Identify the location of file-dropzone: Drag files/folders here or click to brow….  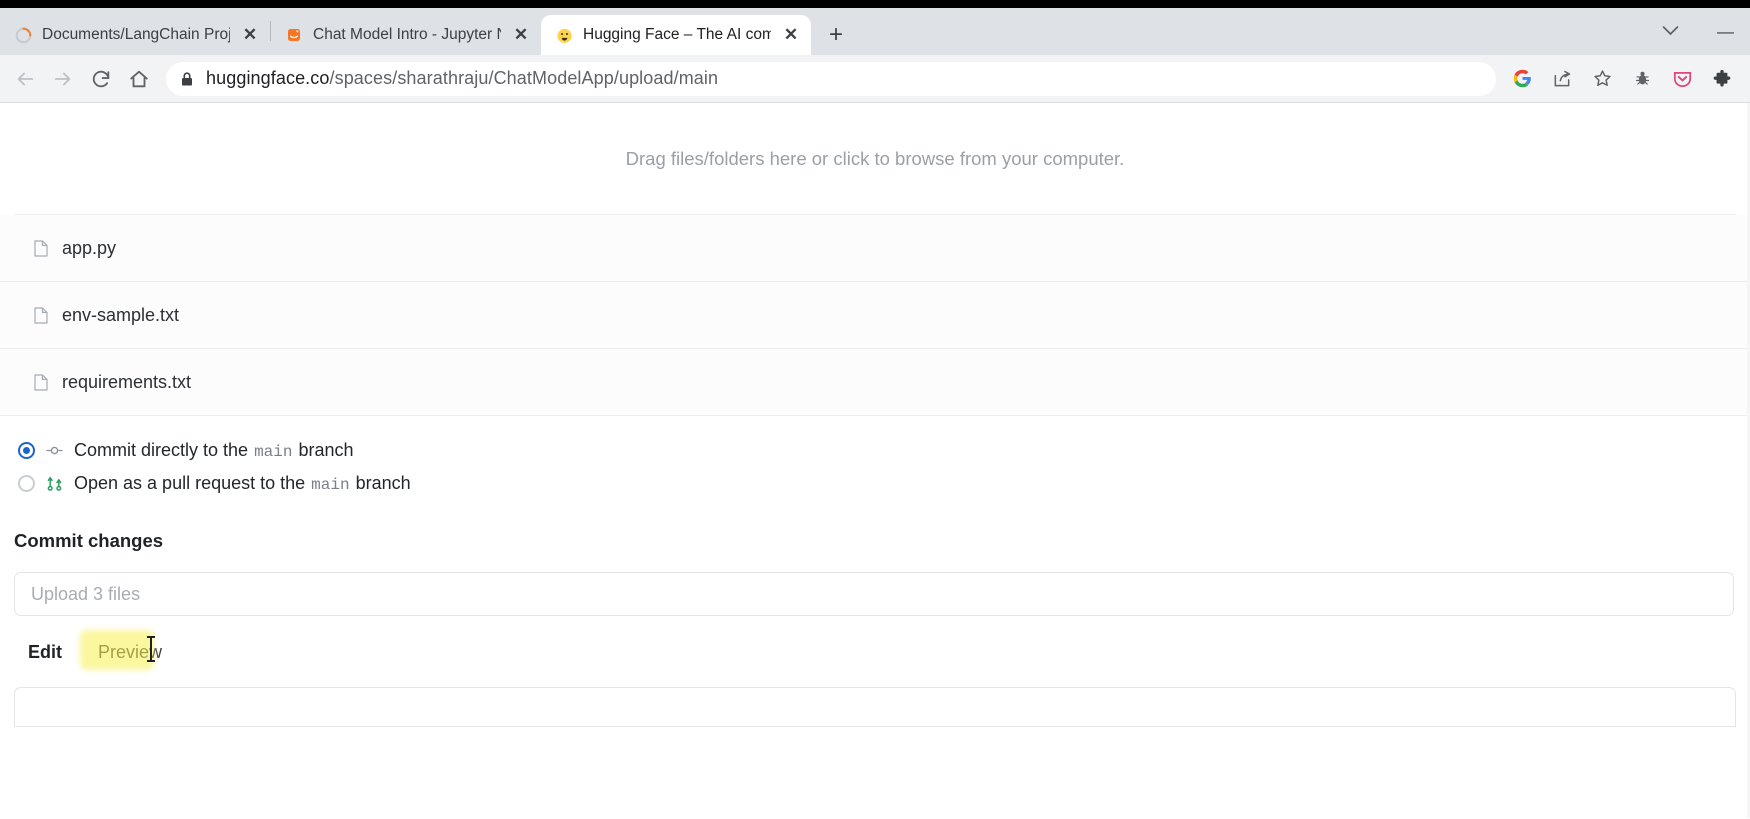
(875, 159).